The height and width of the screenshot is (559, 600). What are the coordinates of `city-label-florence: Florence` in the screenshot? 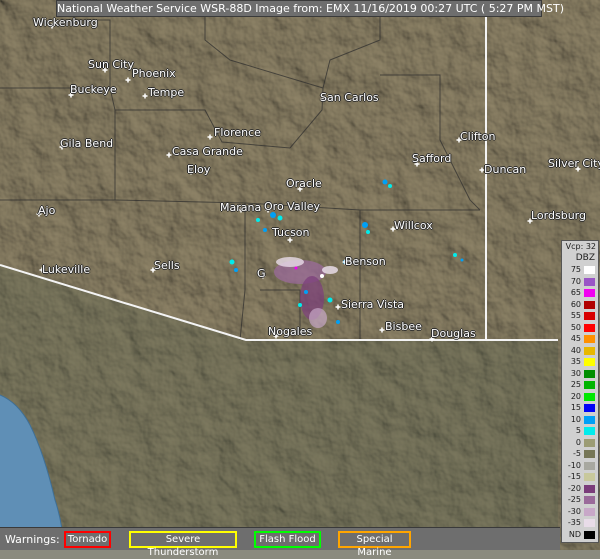 It's located at (237, 132).